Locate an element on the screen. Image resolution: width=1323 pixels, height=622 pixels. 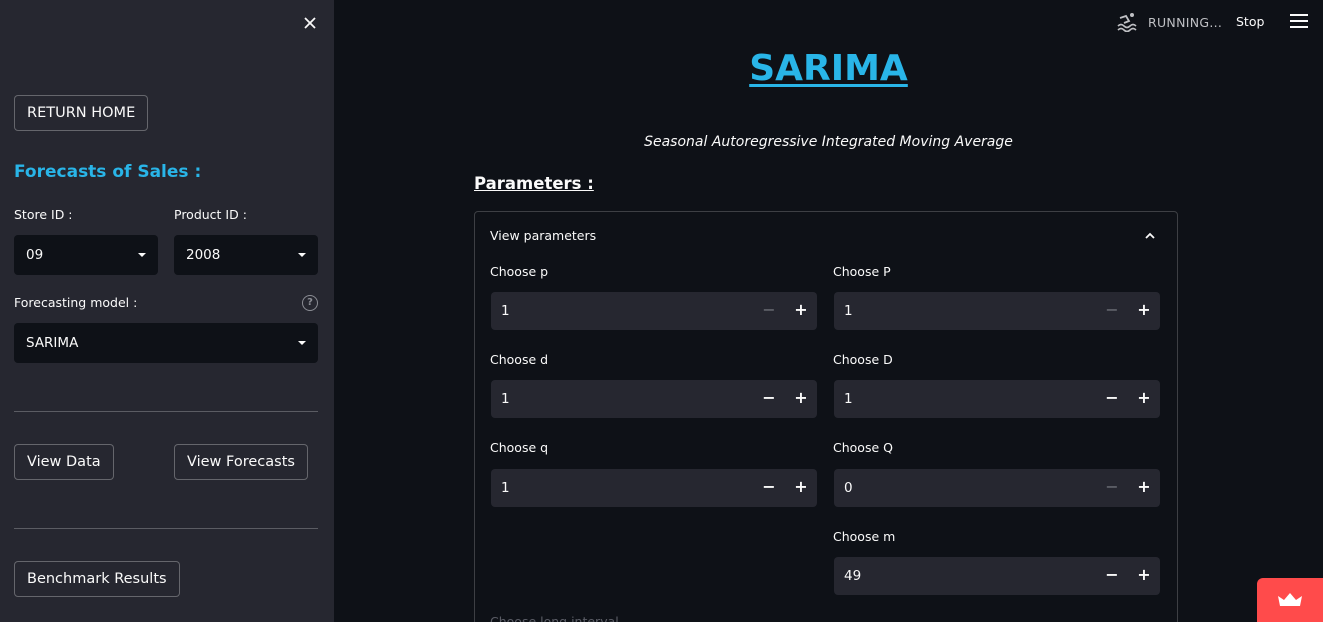
Q-number-input: 0 − + is located at coordinates (997, 488).